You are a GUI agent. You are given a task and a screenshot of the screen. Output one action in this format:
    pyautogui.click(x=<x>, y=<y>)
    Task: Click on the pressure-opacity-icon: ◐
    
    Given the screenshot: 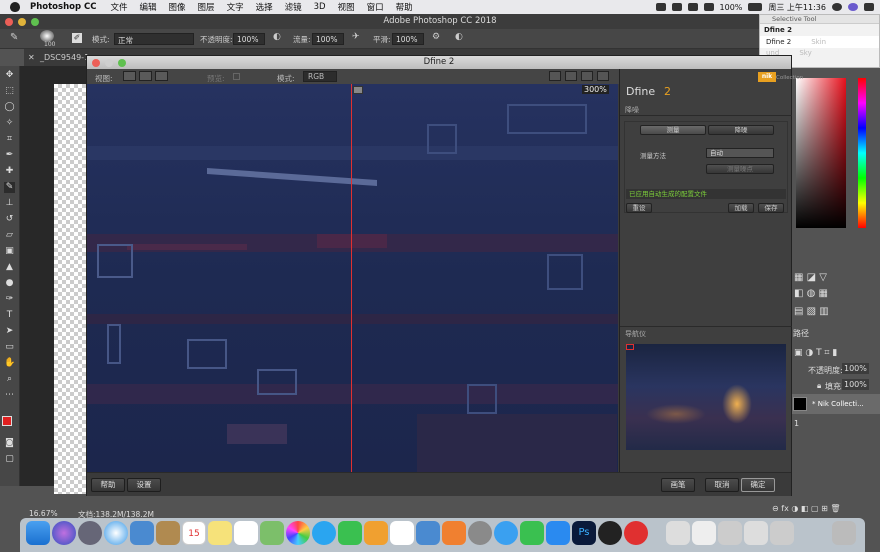 What is the action you would take?
    pyautogui.click(x=277, y=37)
    